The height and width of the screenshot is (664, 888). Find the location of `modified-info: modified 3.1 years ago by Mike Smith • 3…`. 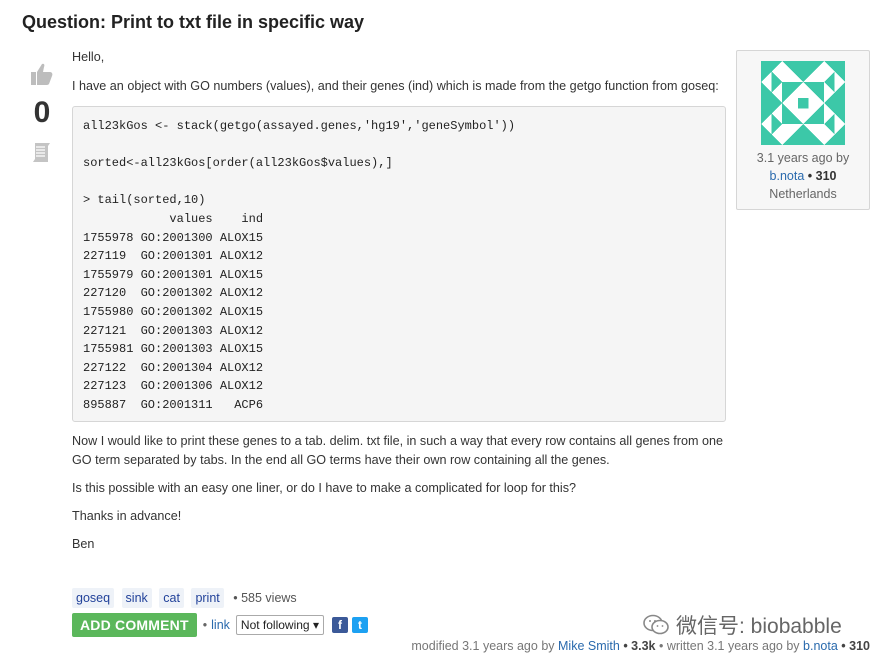

modified-info: modified 3.1 years ago by Mike Smith • 3… is located at coordinates (640, 646).